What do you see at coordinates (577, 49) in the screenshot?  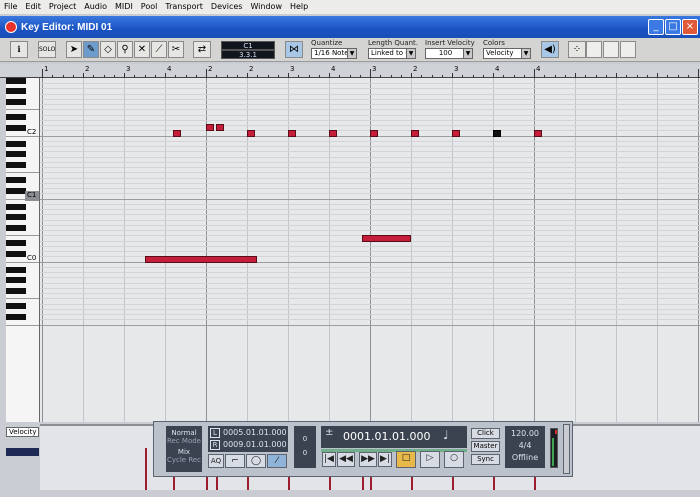 I see `edit-in-place-button: ⁘` at bounding box center [577, 49].